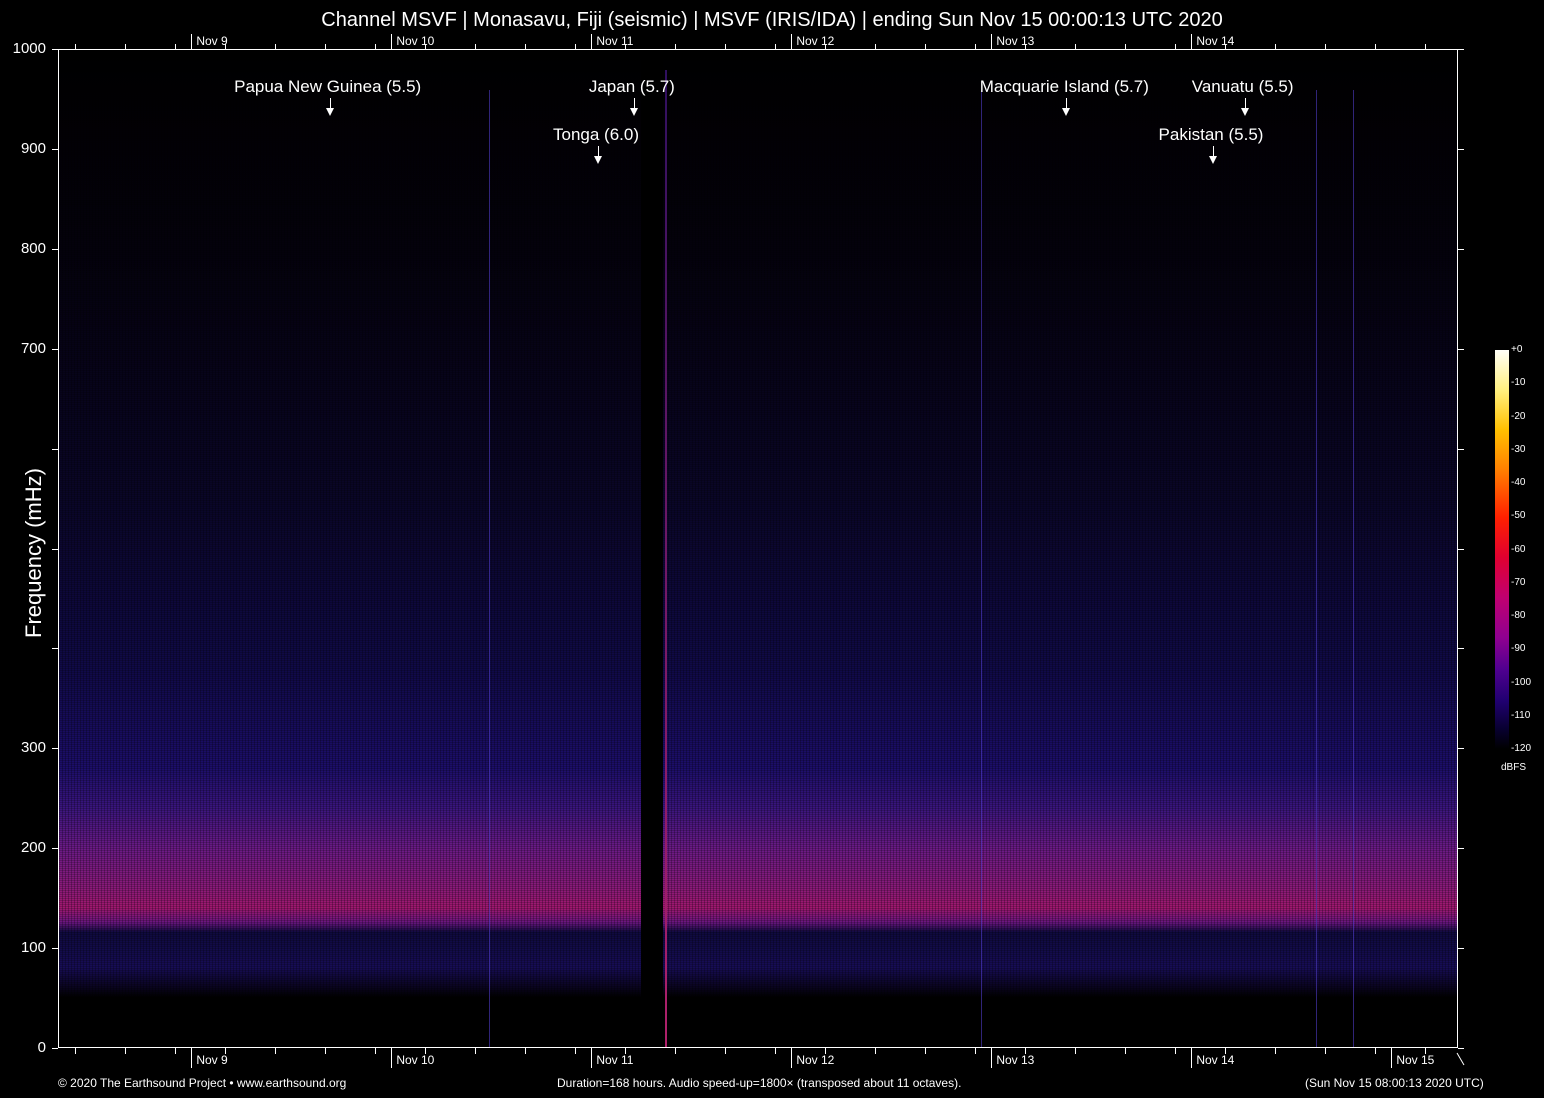 This screenshot has height=1098, width=1544. I want to click on event-label: Japan (5.7), so click(631, 86).